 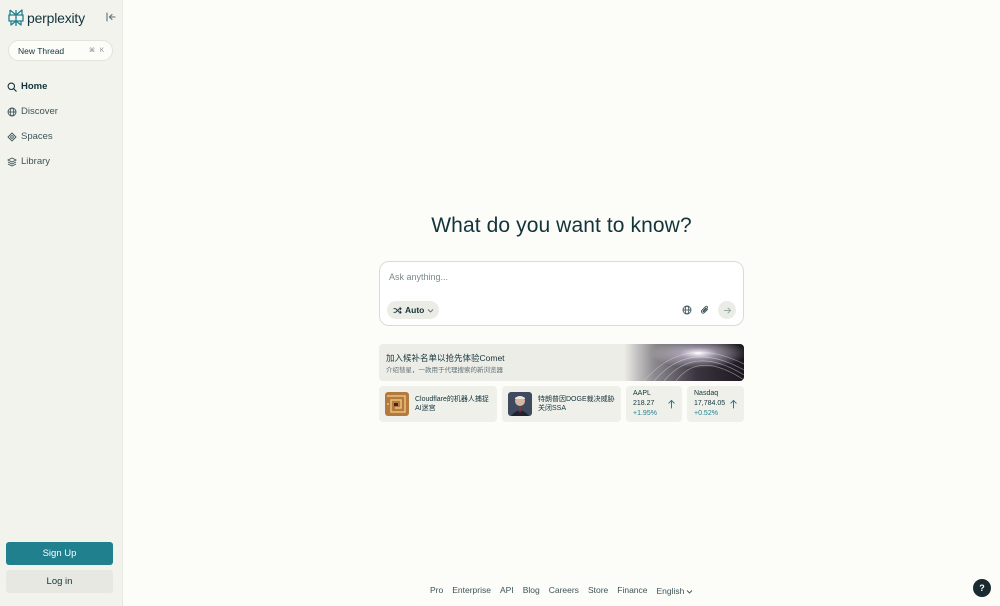 I want to click on collapse-sidebar-icon, so click(x=111, y=17).